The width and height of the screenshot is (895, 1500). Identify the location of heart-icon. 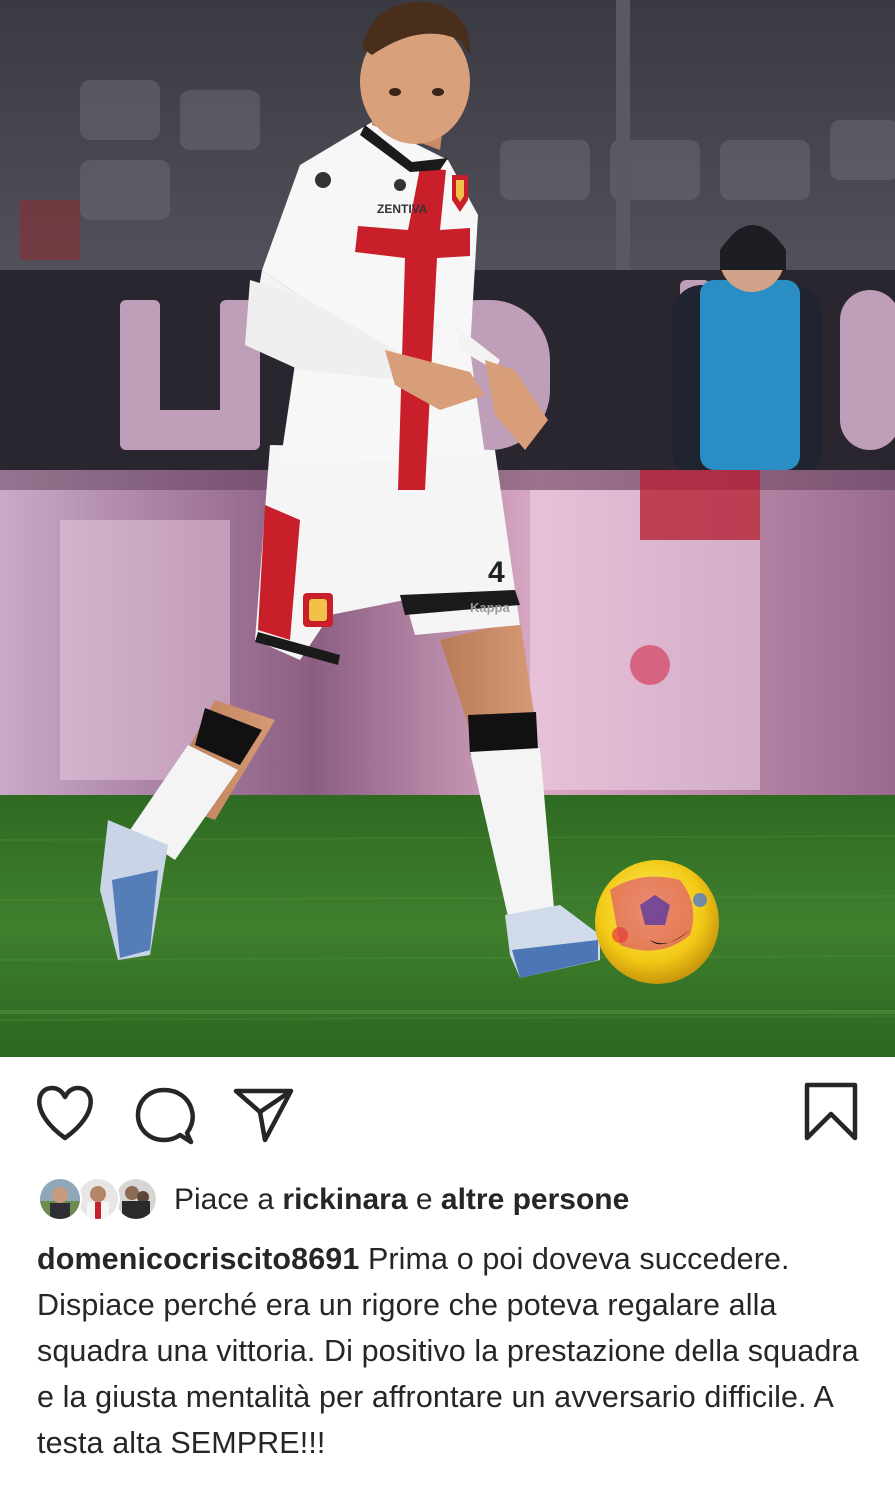
(65, 1114).